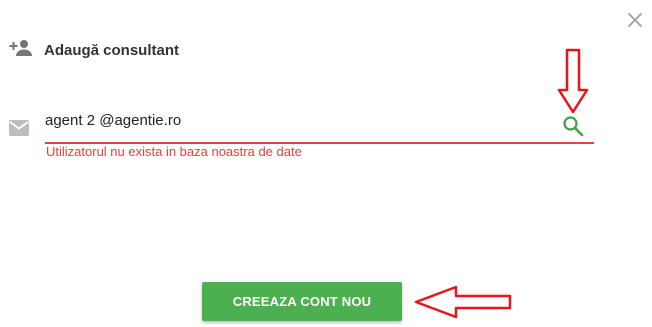 Image resolution: width=652 pixels, height=327 pixels. What do you see at coordinates (112, 50) in the screenshot?
I see `dialog-title: Adaugă consultant` at bounding box center [112, 50].